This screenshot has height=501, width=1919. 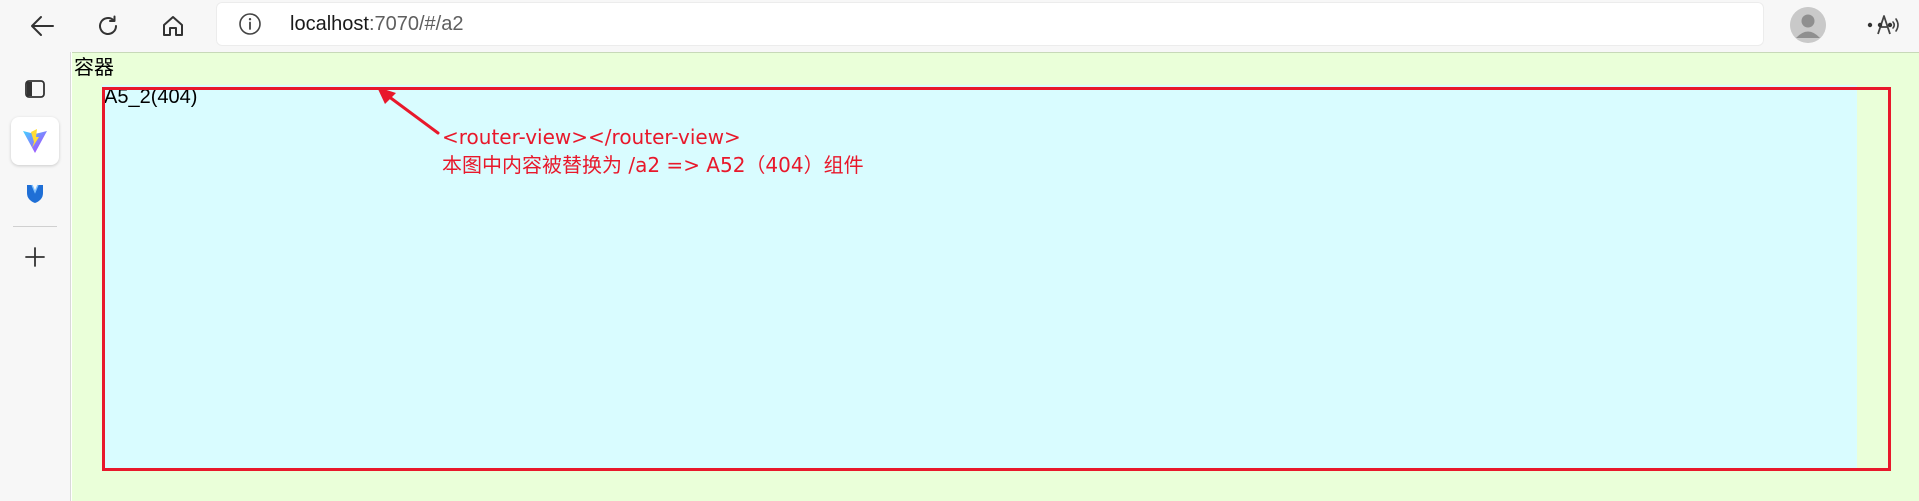 What do you see at coordinates (35, 89) in the screenshot?
I see `tab-actions-icon` at bounding box center [35, 89].